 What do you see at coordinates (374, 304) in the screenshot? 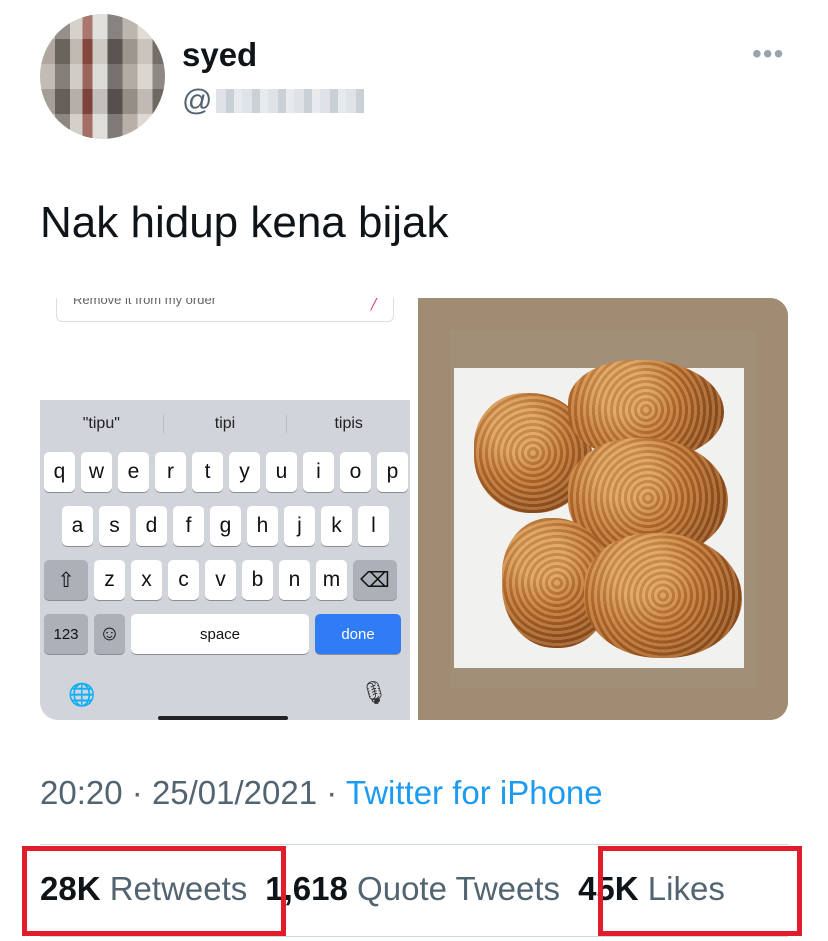
I see `edit-pen-icon: ╱` at bounding box center [374, 304].